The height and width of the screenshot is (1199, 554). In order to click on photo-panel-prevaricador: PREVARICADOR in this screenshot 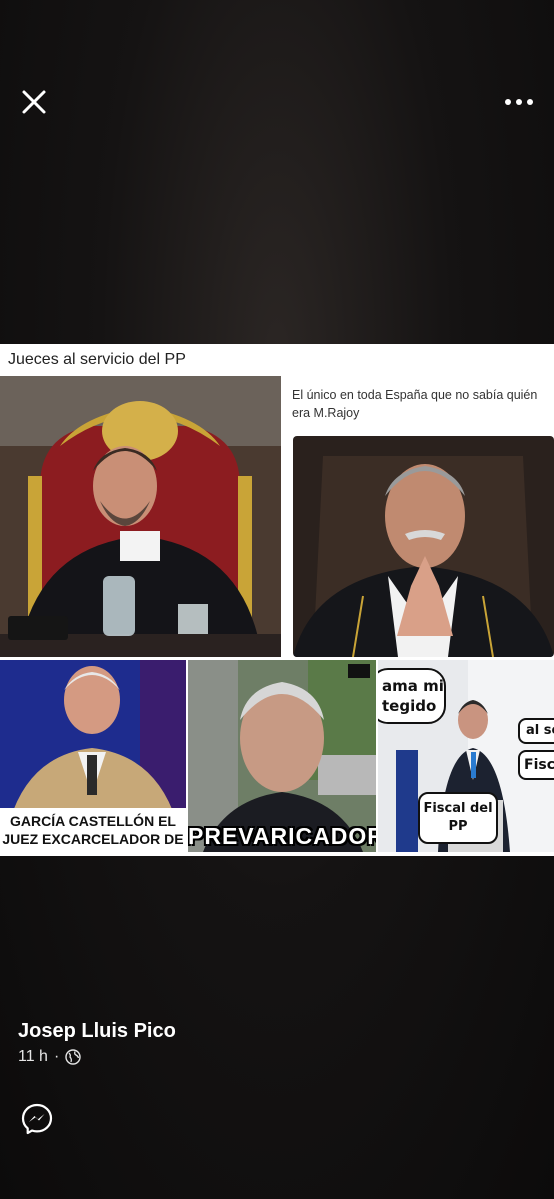, I will do `click(282, 756)`.